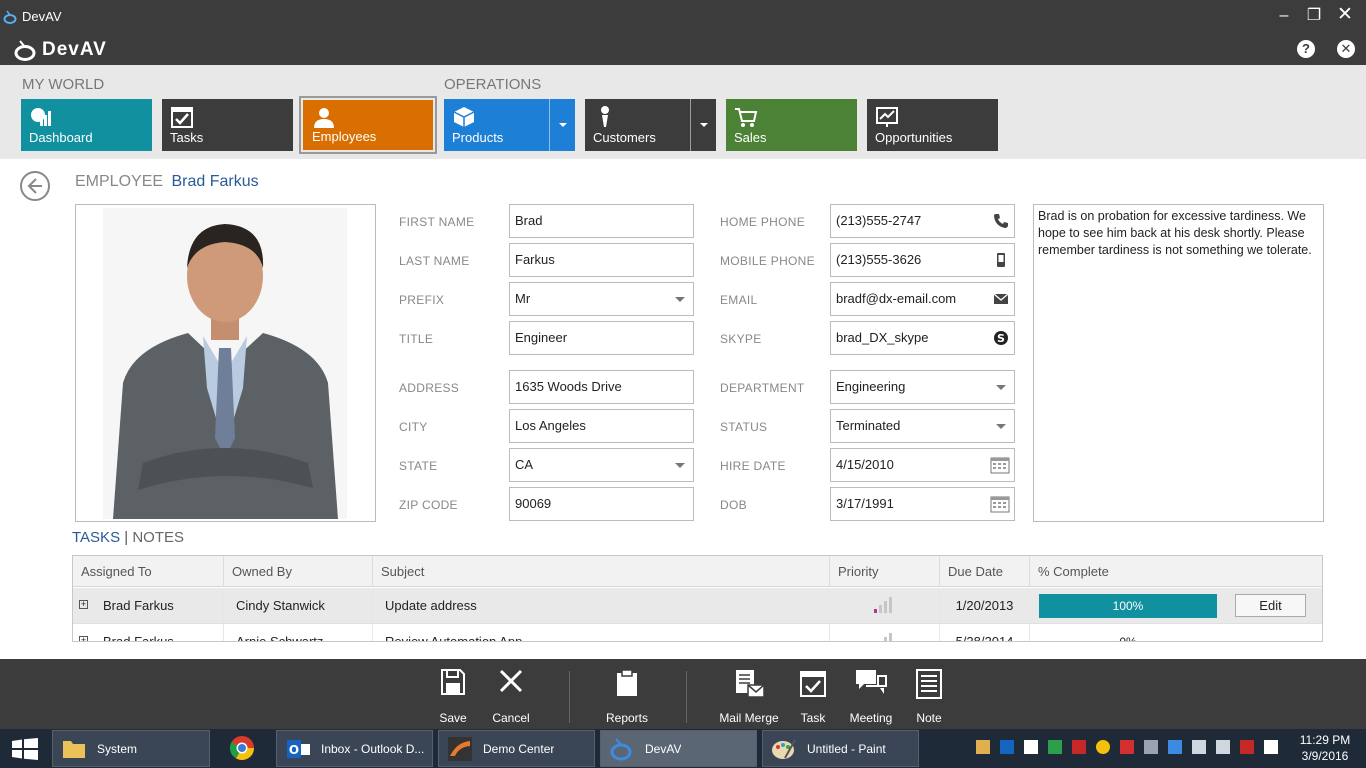  What do you see at coordinates (680, 465) in the screenshot?
I see `chevron-down-icon` at bounding box center [680, 465].